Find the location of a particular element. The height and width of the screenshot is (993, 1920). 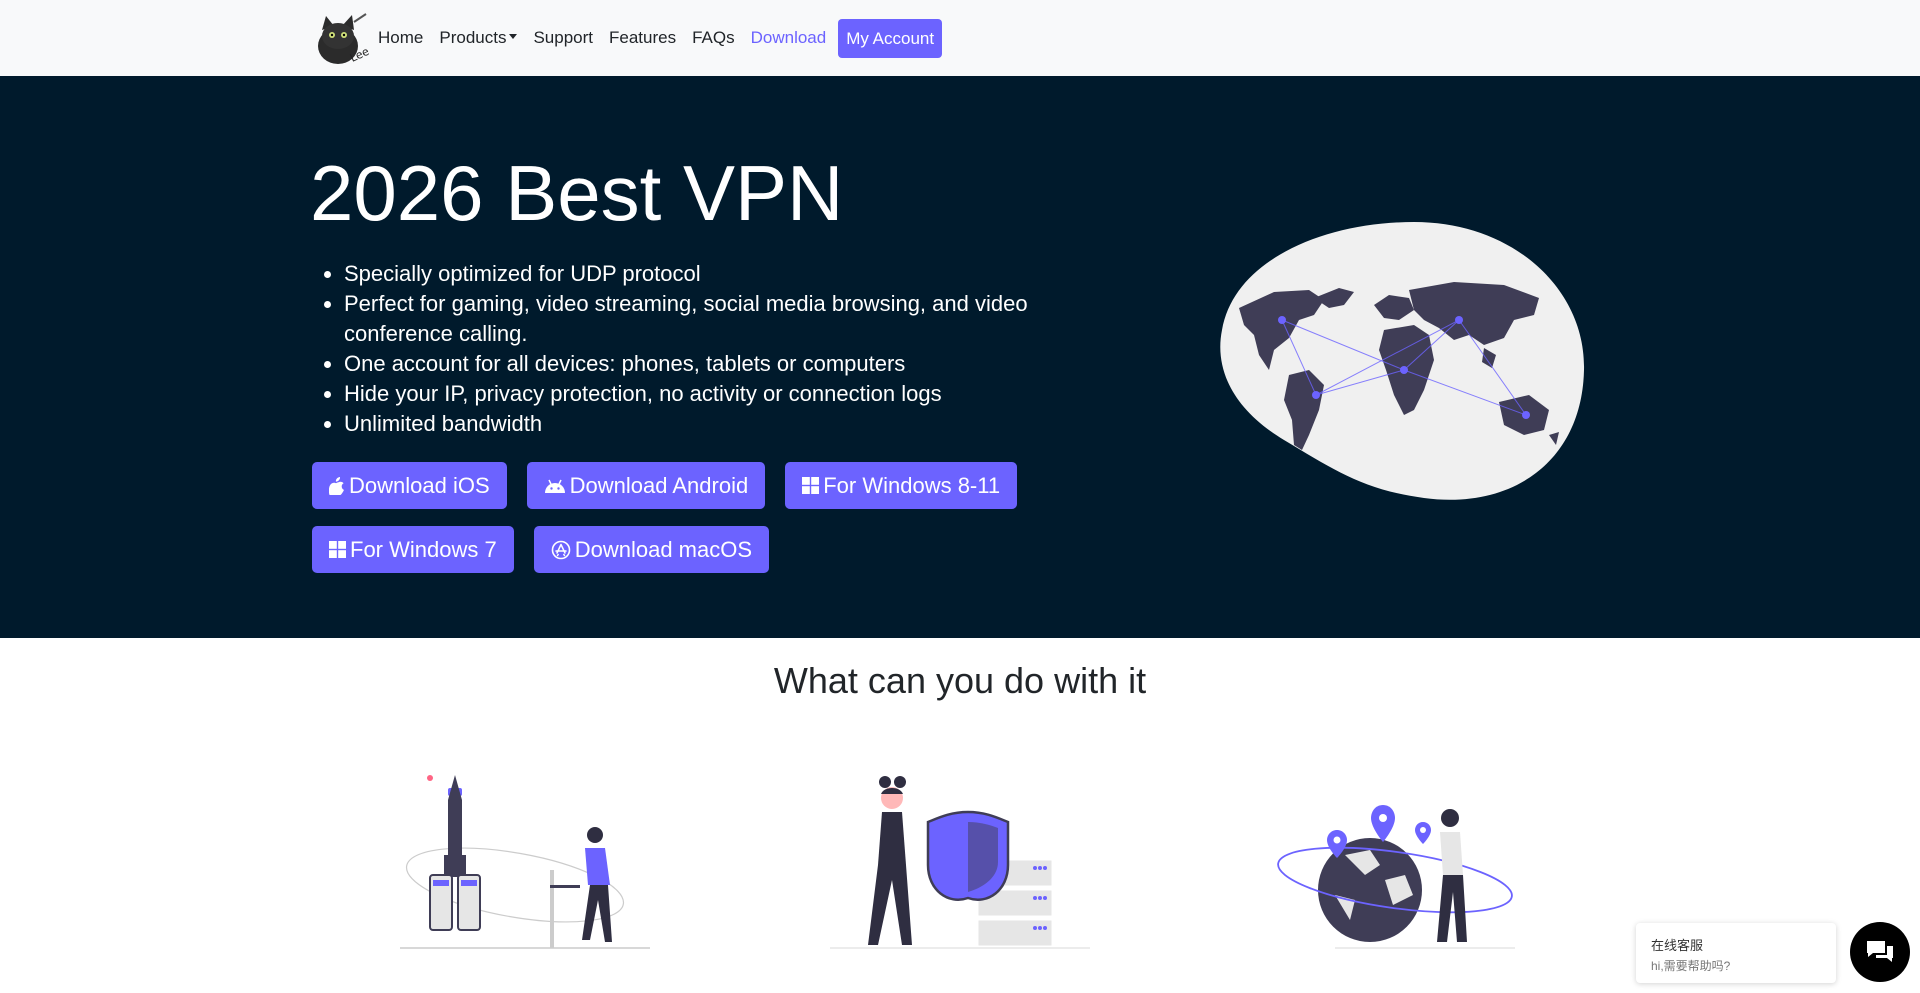

feature-item: Specially optimized for UDP protocol is located at coordinates (729, 274).